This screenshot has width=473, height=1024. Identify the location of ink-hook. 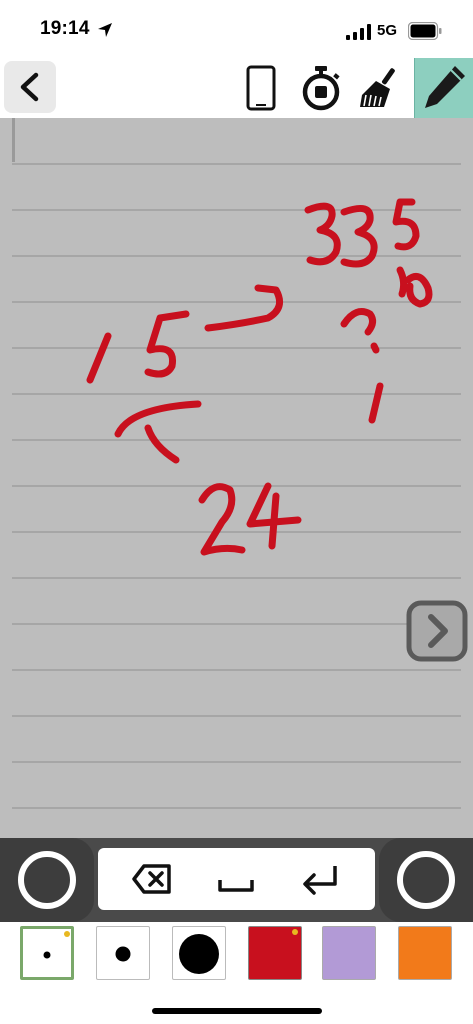
(358, 322).